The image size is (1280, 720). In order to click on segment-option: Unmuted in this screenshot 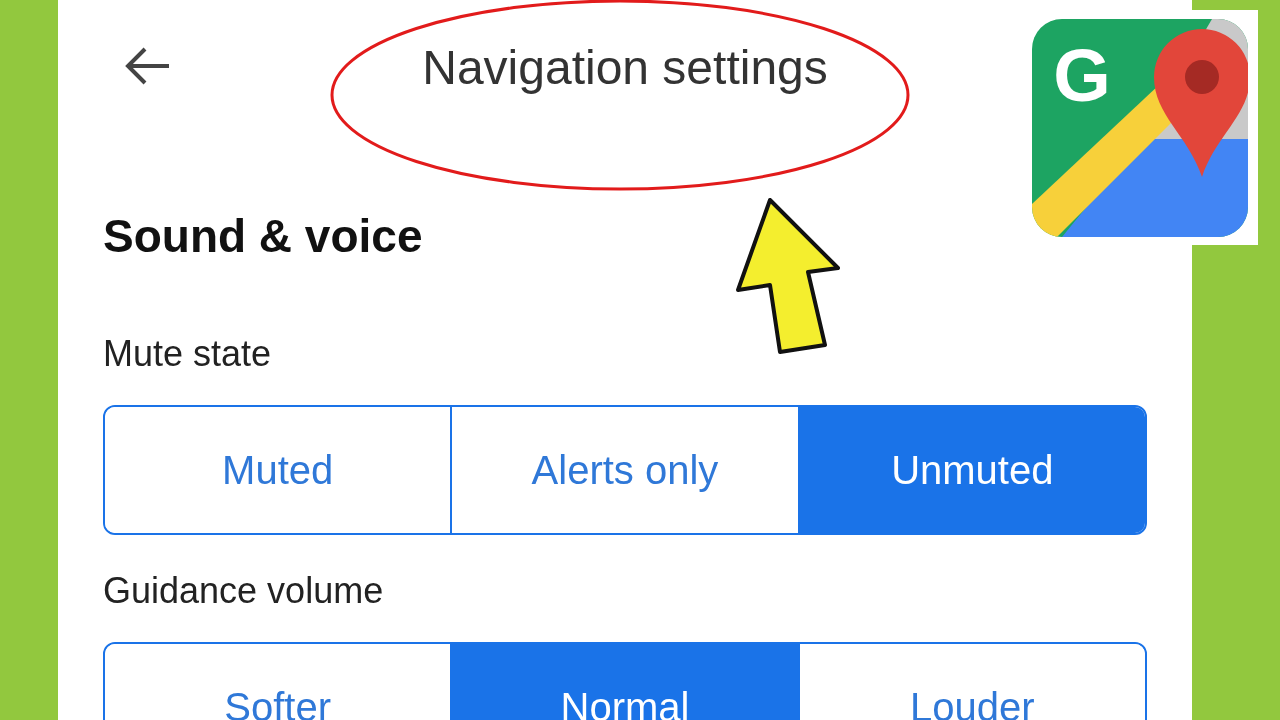, I will do `click(971, 470)`.